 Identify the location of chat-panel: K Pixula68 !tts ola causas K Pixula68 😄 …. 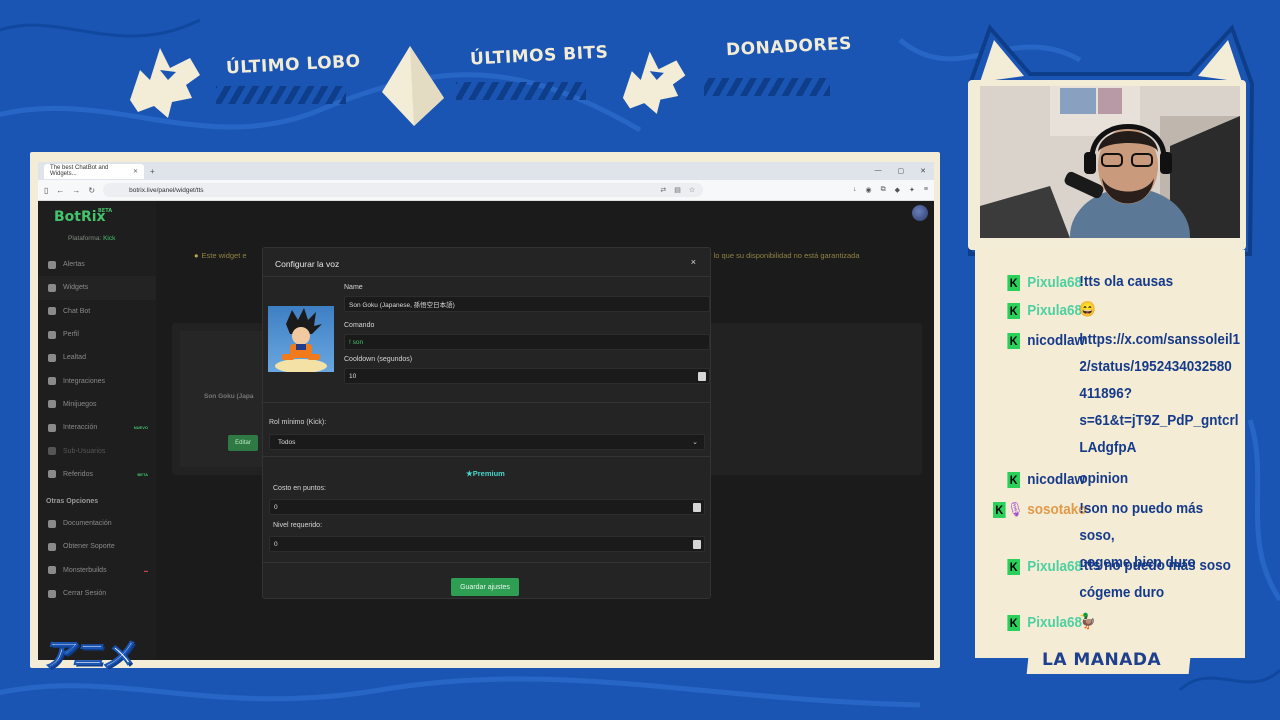
(1110, 454).